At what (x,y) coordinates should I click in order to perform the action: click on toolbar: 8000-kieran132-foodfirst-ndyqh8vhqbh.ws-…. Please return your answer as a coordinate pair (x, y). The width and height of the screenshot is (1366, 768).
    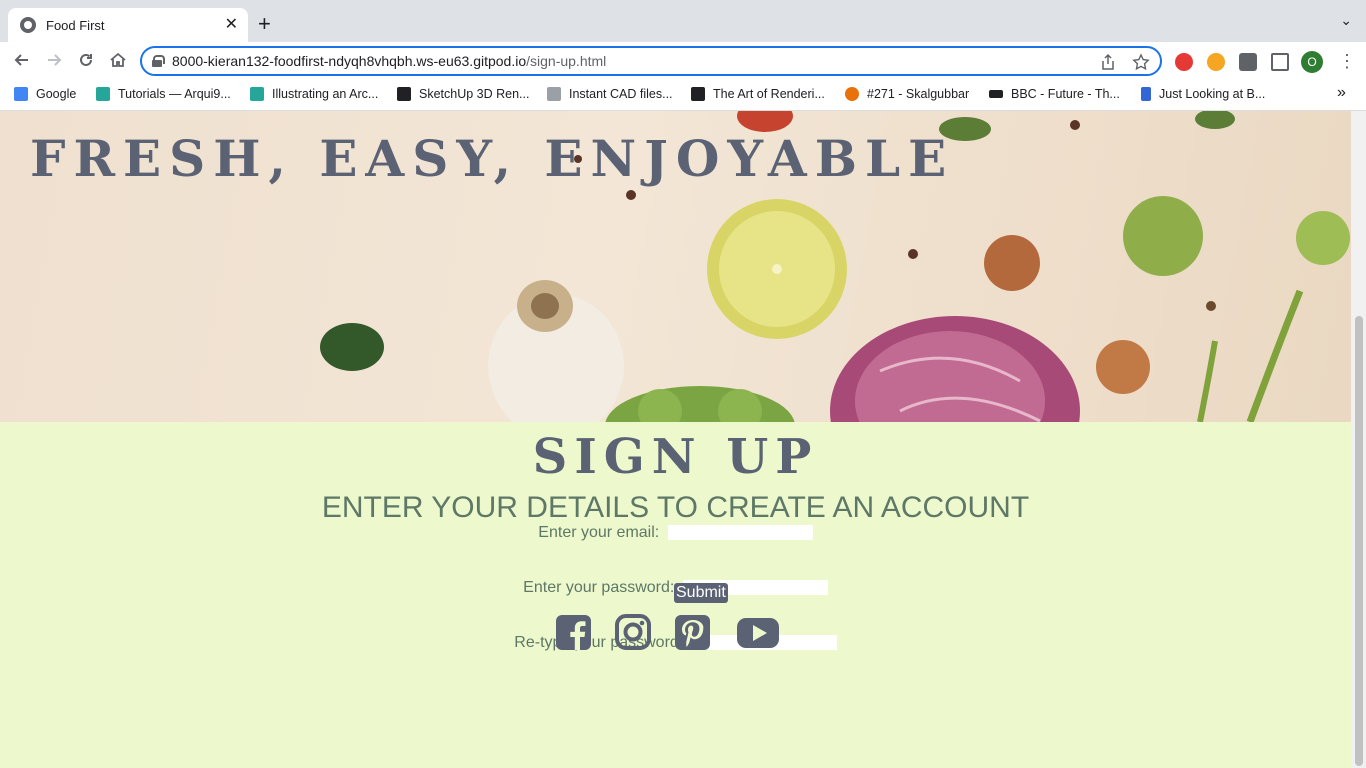
    Looking at the image, I should click on (683, 61).